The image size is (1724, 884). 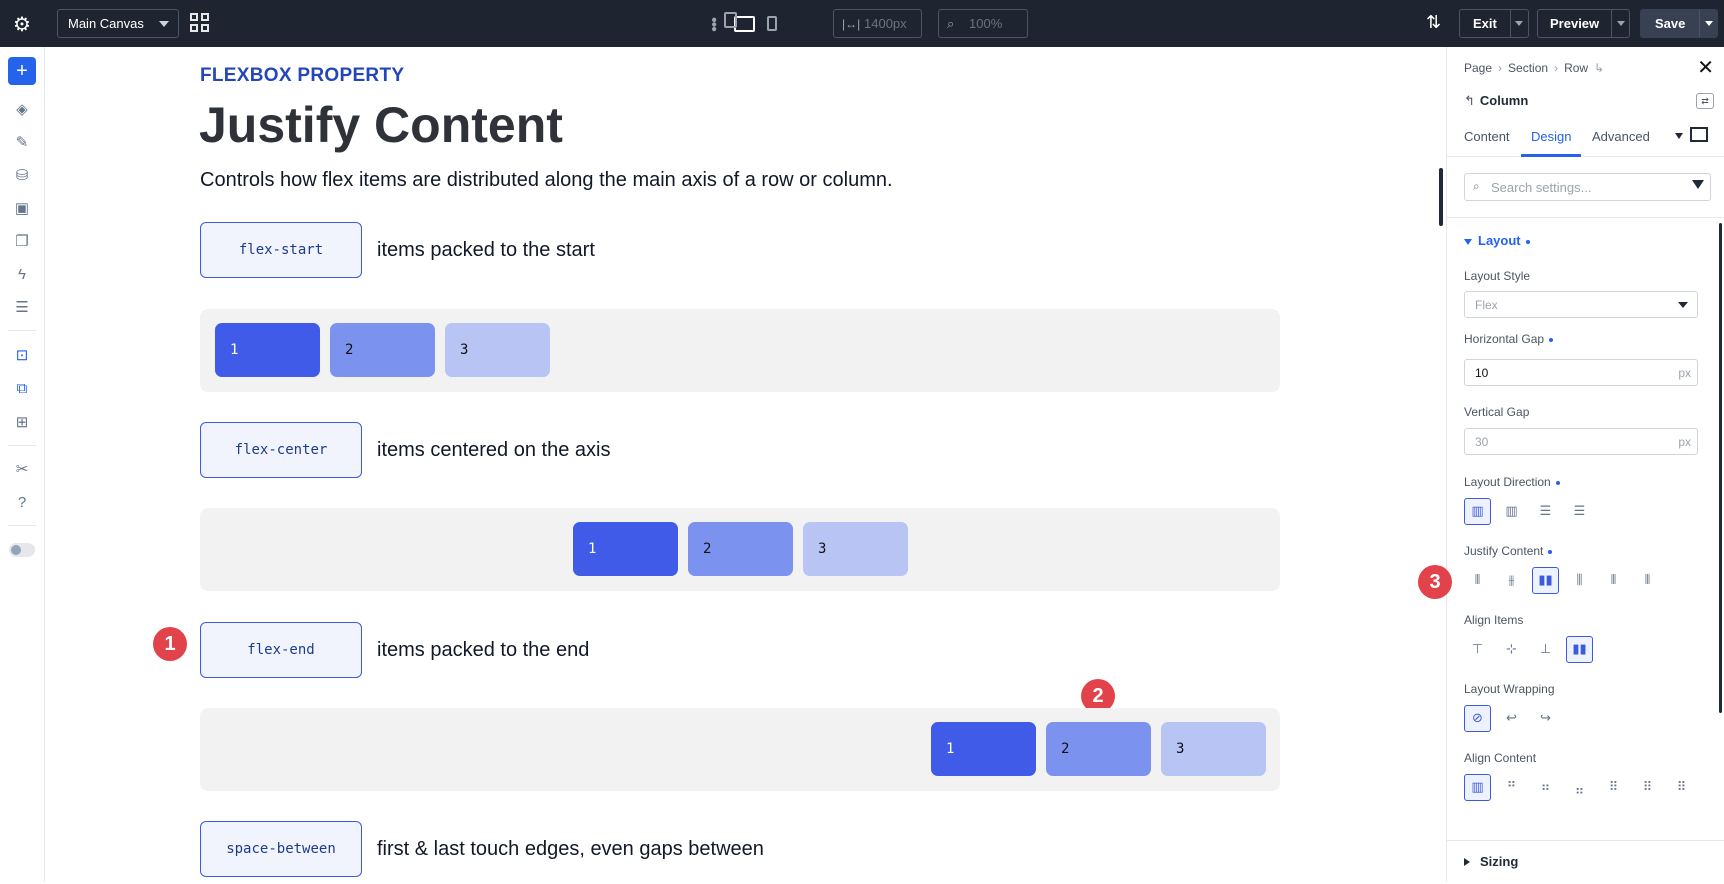 I want to click on tab-design: Design, so click(x=1551, y=136).